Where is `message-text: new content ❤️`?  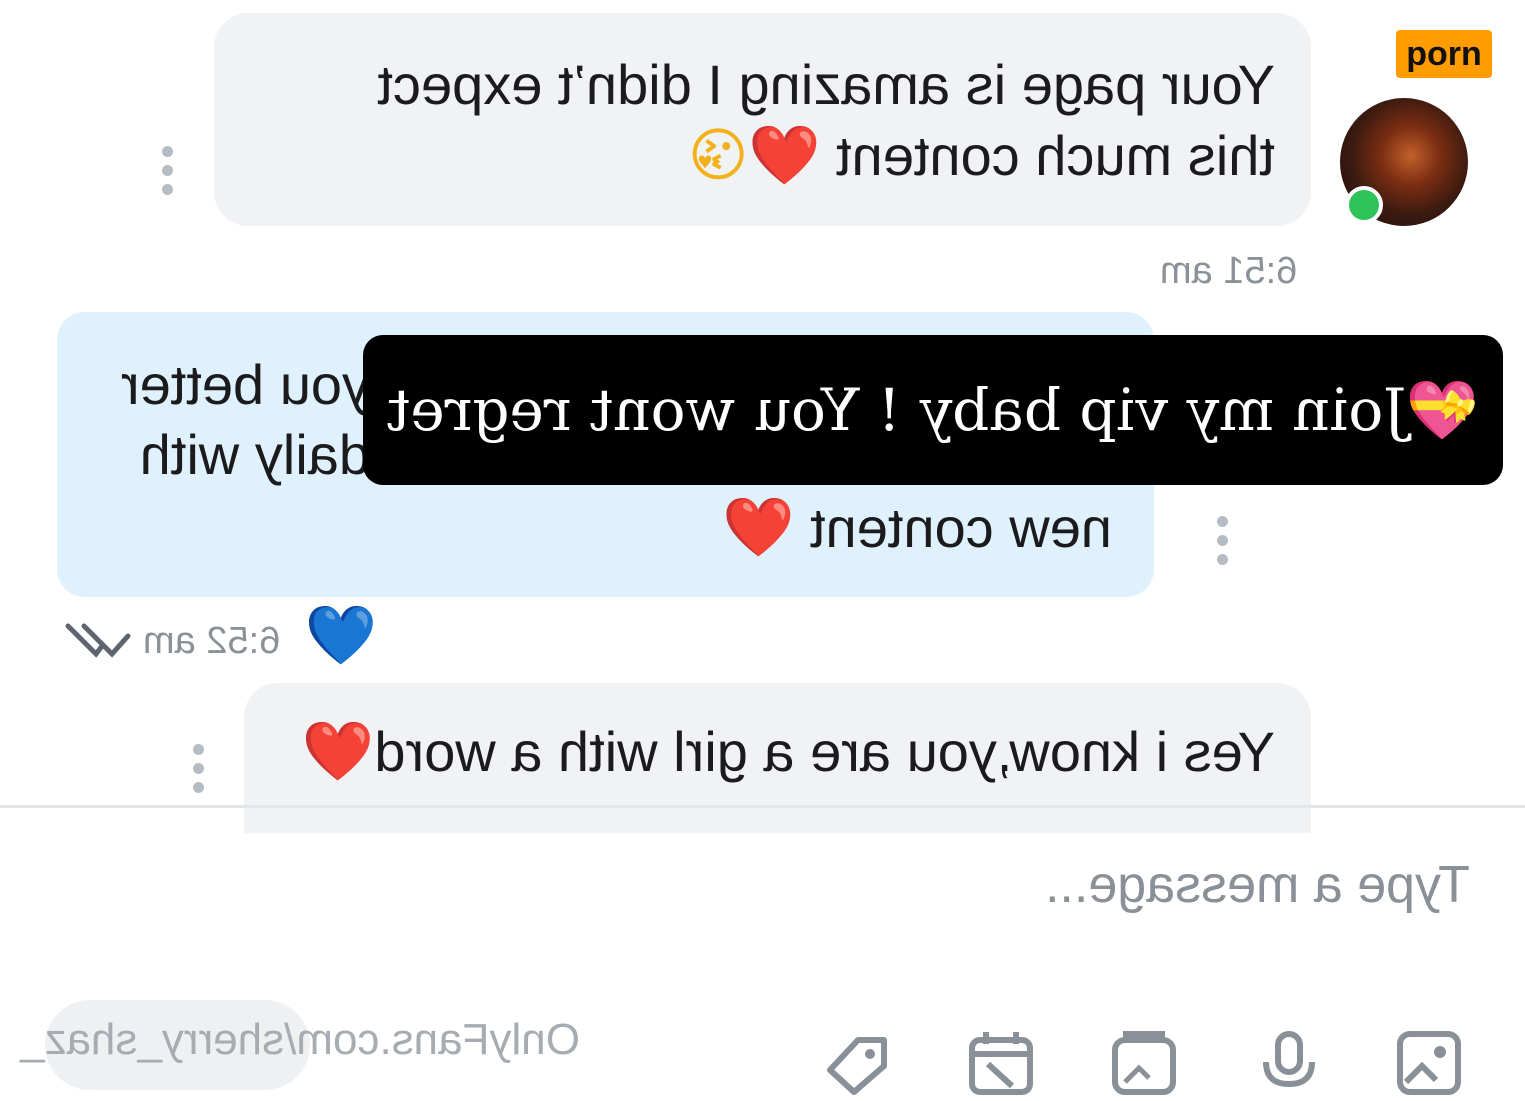
message-text: new content ❤️ is located at coordinates (912, 527).